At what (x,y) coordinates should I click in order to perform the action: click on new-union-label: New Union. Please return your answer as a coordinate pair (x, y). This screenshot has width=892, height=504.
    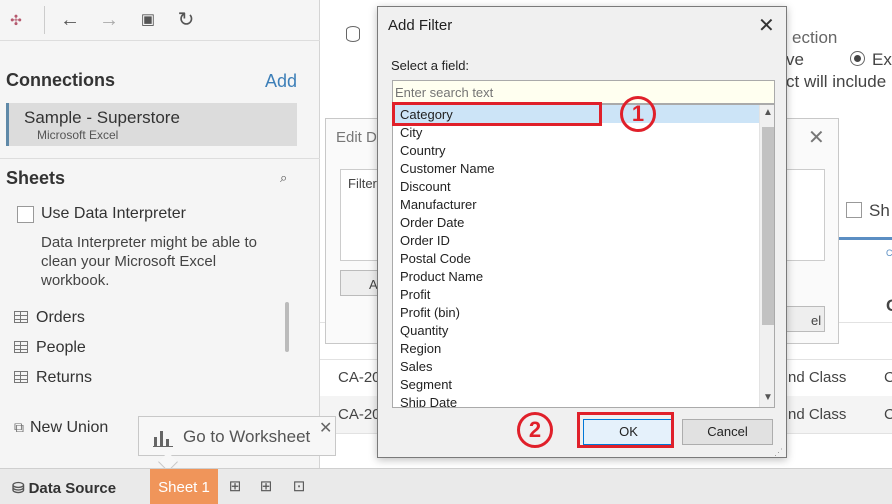
    Looking at the image, I should click on (69, 427).